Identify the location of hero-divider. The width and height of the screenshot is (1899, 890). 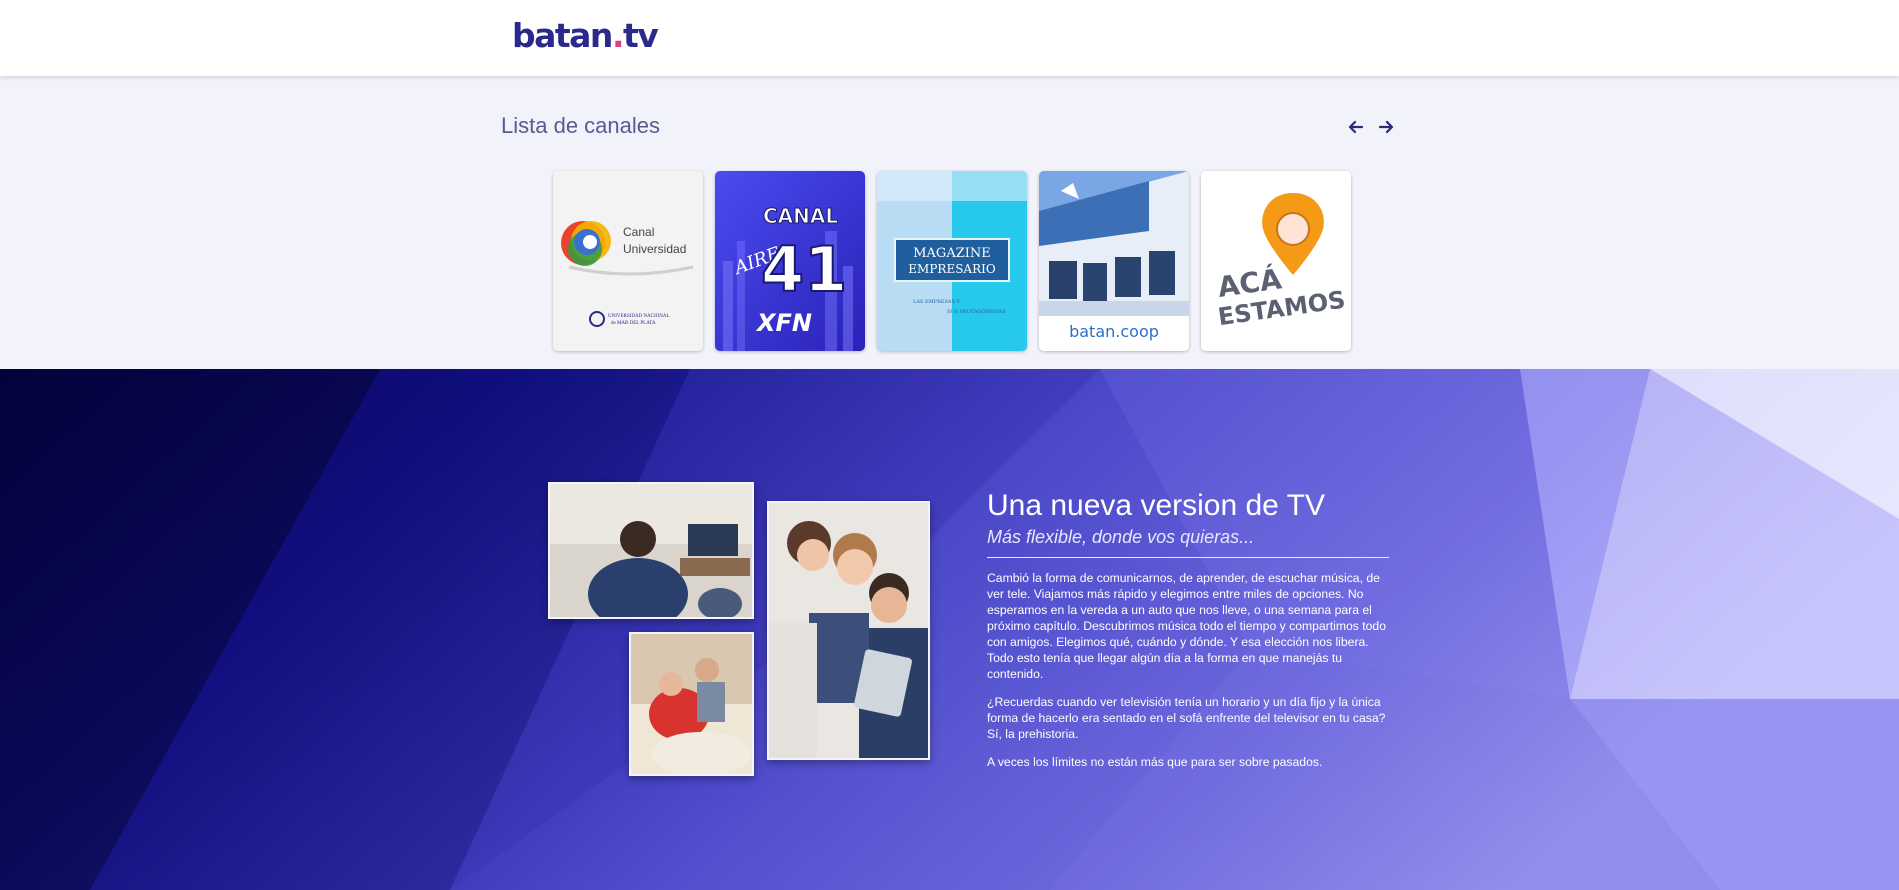
(1188, 557).